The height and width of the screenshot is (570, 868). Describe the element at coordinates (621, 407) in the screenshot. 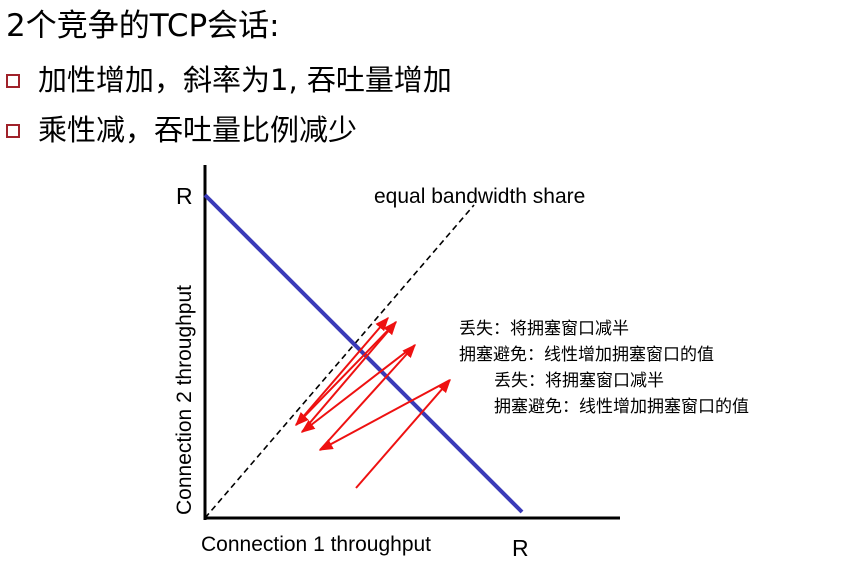

I see `annotation-avoid-2: 拥塞避免：线性增加拥塞窗口的值` at that location.